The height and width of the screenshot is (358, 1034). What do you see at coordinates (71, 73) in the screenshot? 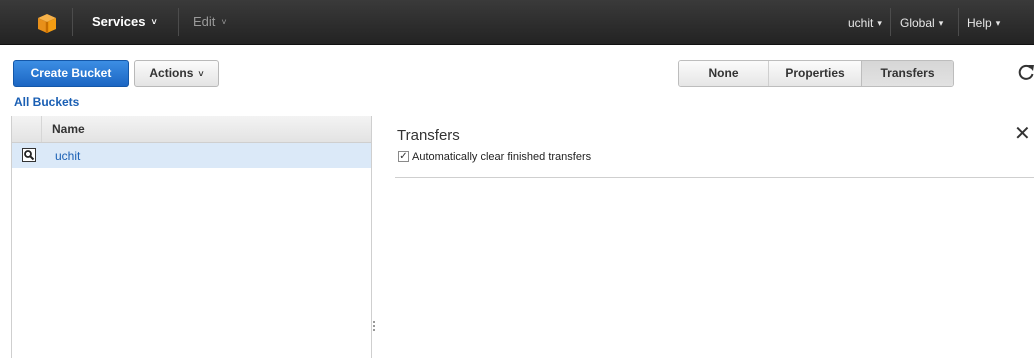
I see `create-bucket-button: Create Bucket` at bounding box center [71, 73].